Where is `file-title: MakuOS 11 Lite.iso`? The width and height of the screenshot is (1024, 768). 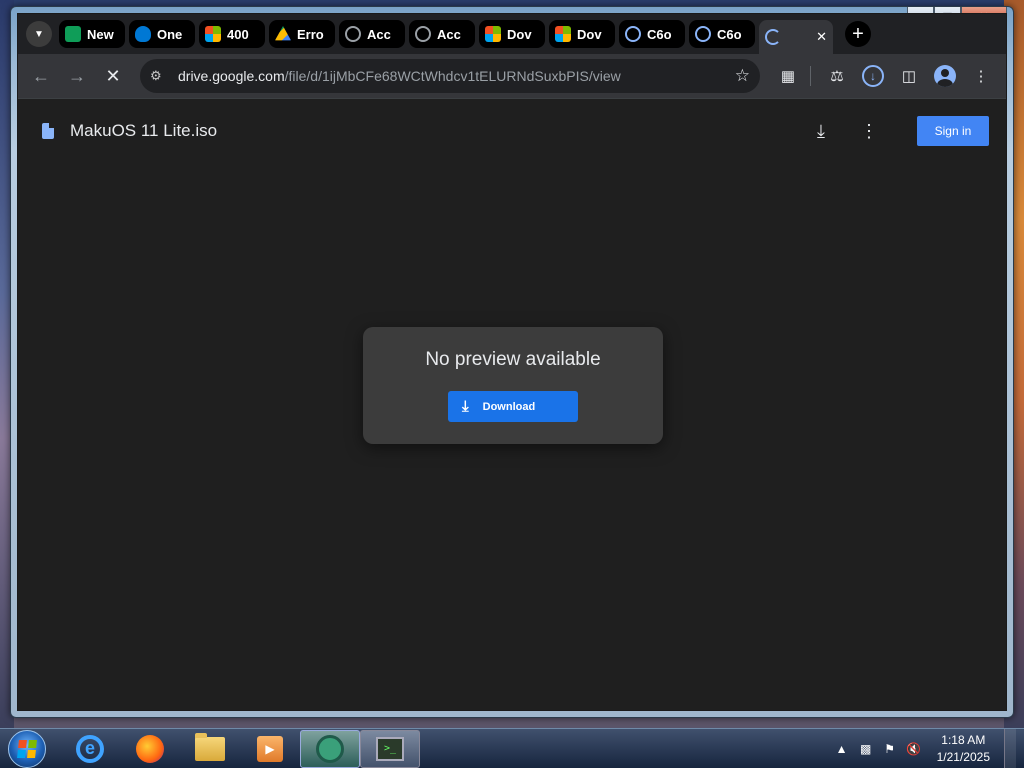 file-title: MakuOS 11 Lite.iso is located at coordinates (144, 130).